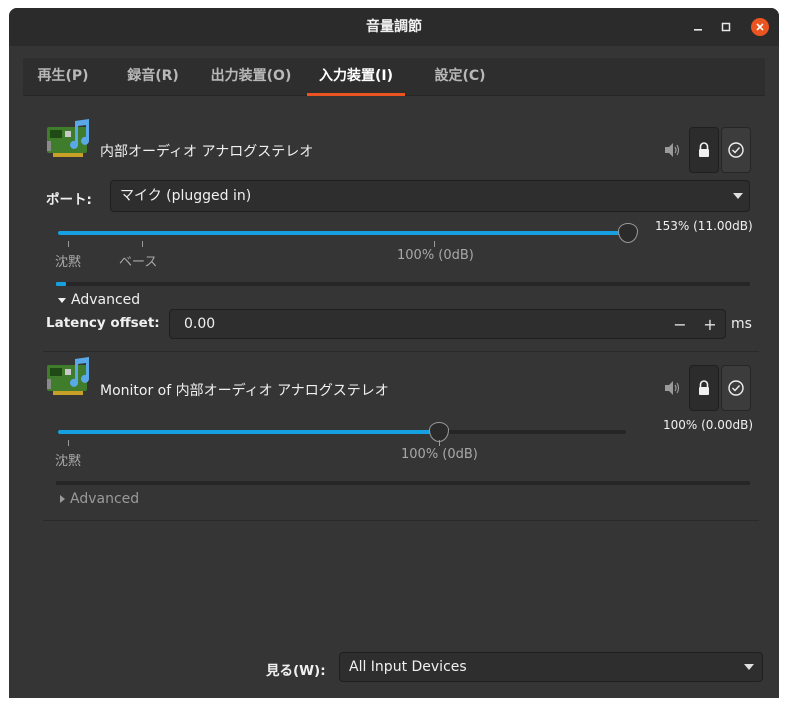  I want to click on show-devices-select: All Input Devices, so click(551, 667).